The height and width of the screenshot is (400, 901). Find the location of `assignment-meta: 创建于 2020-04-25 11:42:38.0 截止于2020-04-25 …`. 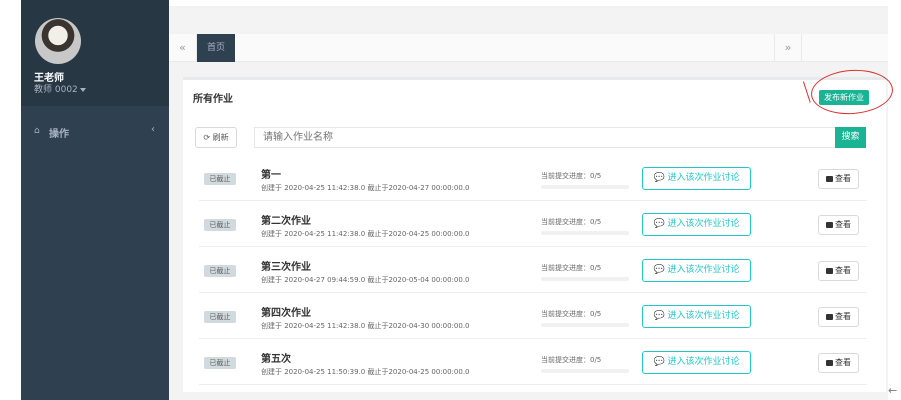

assignment-meta: 创建于 2020-04-25 11:42:38.0 截止于2020-04-25 … is located at coordinates (365, 234).